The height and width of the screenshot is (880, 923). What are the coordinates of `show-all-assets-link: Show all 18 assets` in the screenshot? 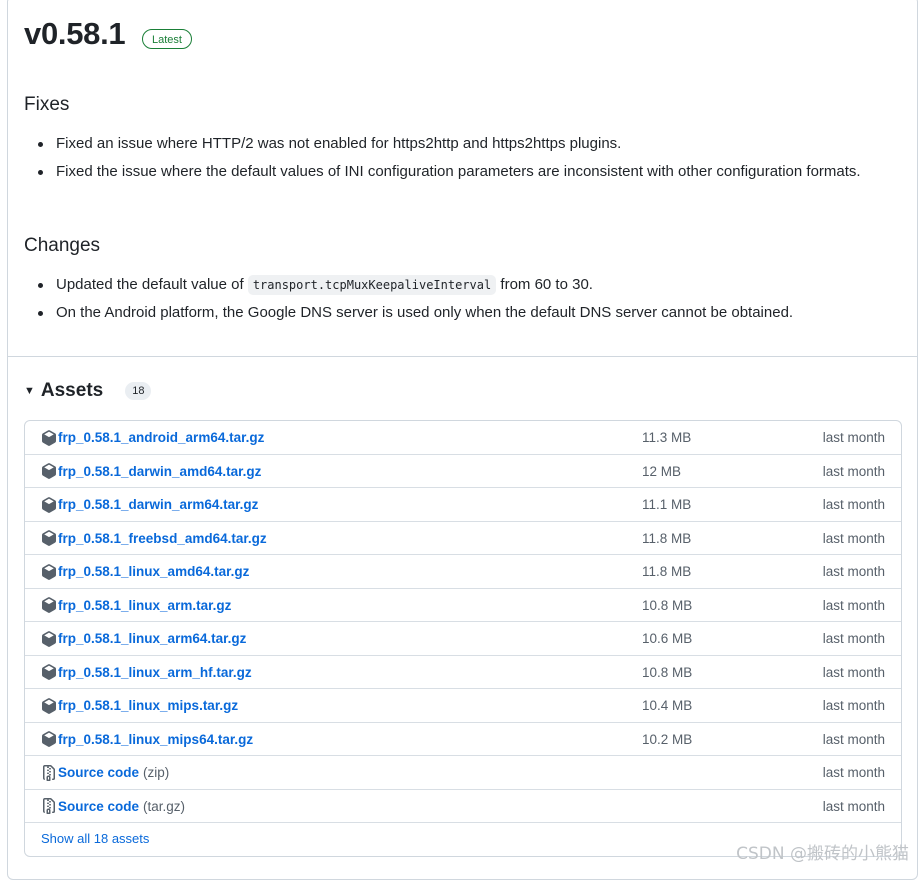 It's located at (95, 839).